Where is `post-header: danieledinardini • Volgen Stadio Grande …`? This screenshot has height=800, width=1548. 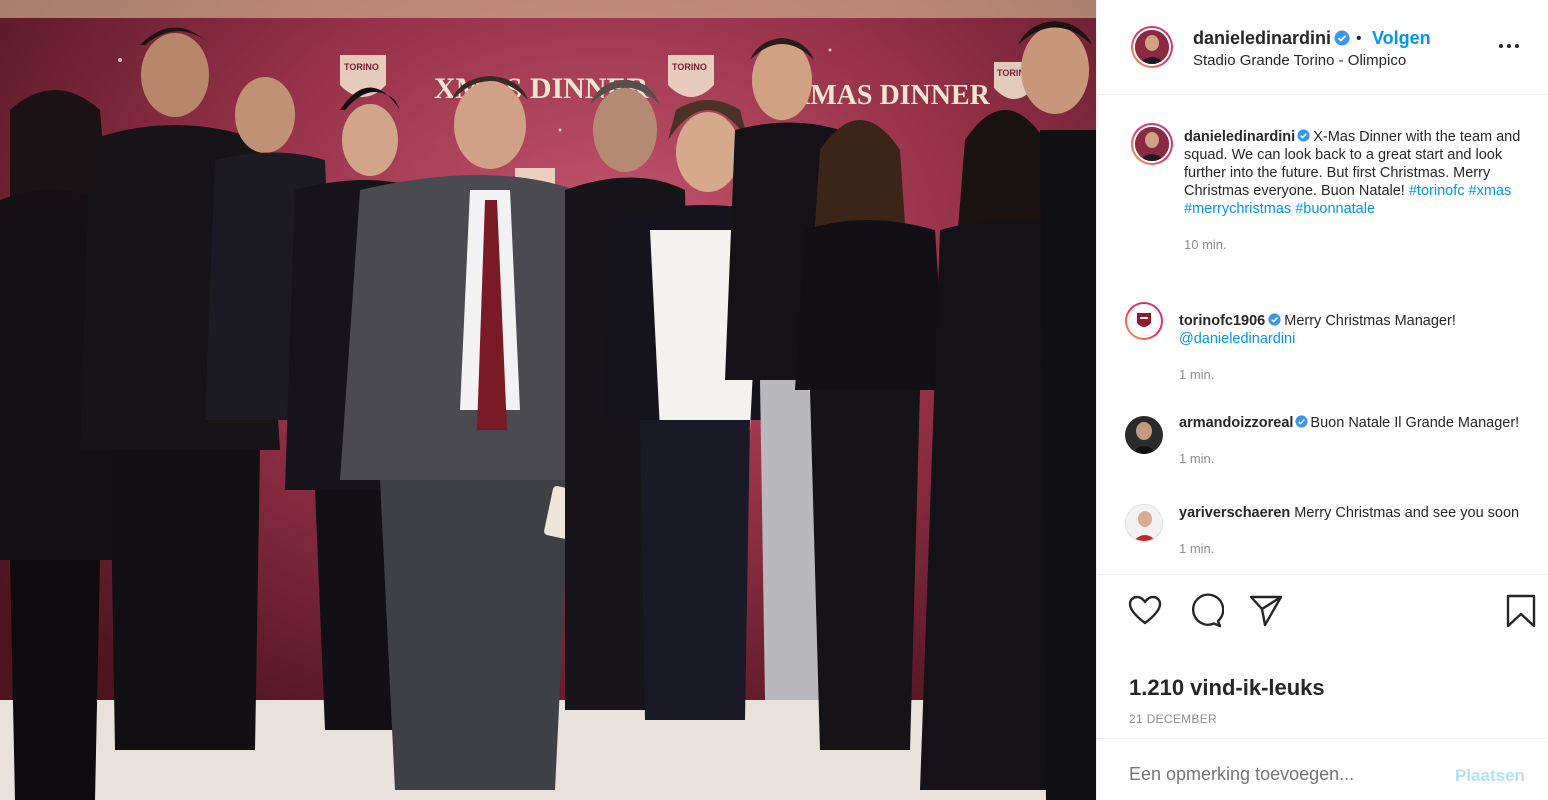
post-header: danieledinardini • Volgen Stadio Grande … is located at coordinates (1322, 47).